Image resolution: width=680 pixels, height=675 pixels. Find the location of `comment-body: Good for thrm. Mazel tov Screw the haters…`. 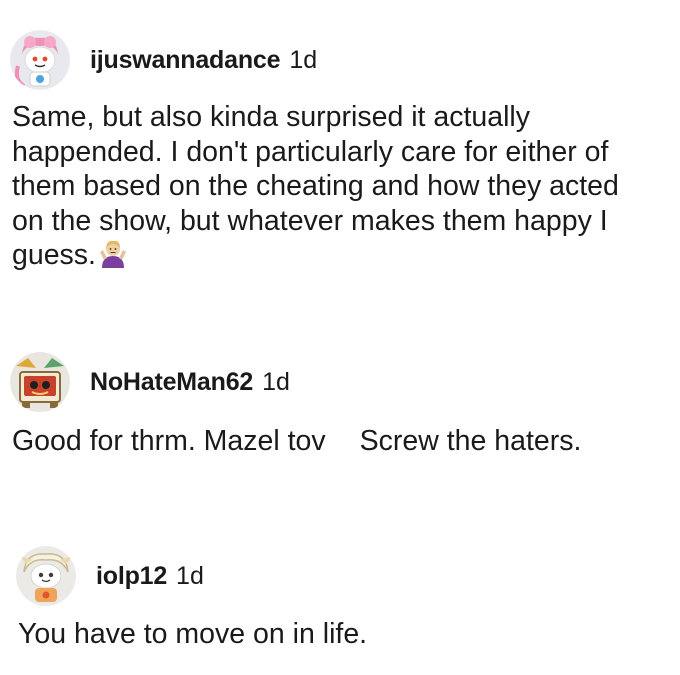

comment-body: Good for thrm. Mazel tov Screw the haters… is located at coordinates (296, 441).